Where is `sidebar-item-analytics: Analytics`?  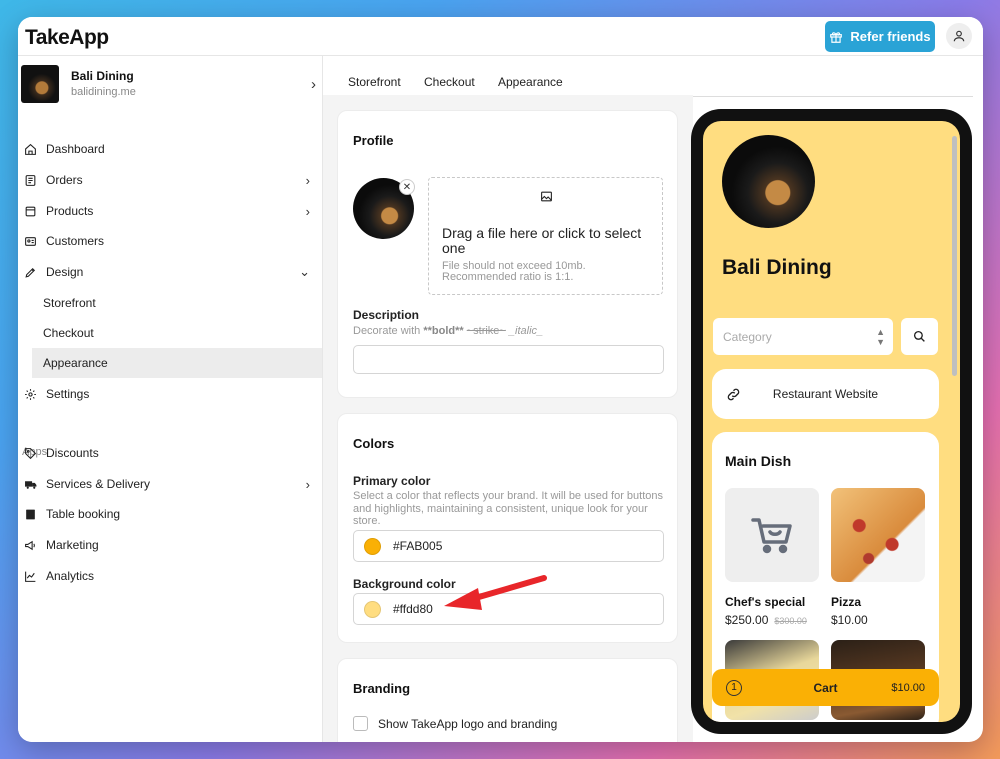
sidebar-item-analytics: Analytics is located at coordinates (170, 576).